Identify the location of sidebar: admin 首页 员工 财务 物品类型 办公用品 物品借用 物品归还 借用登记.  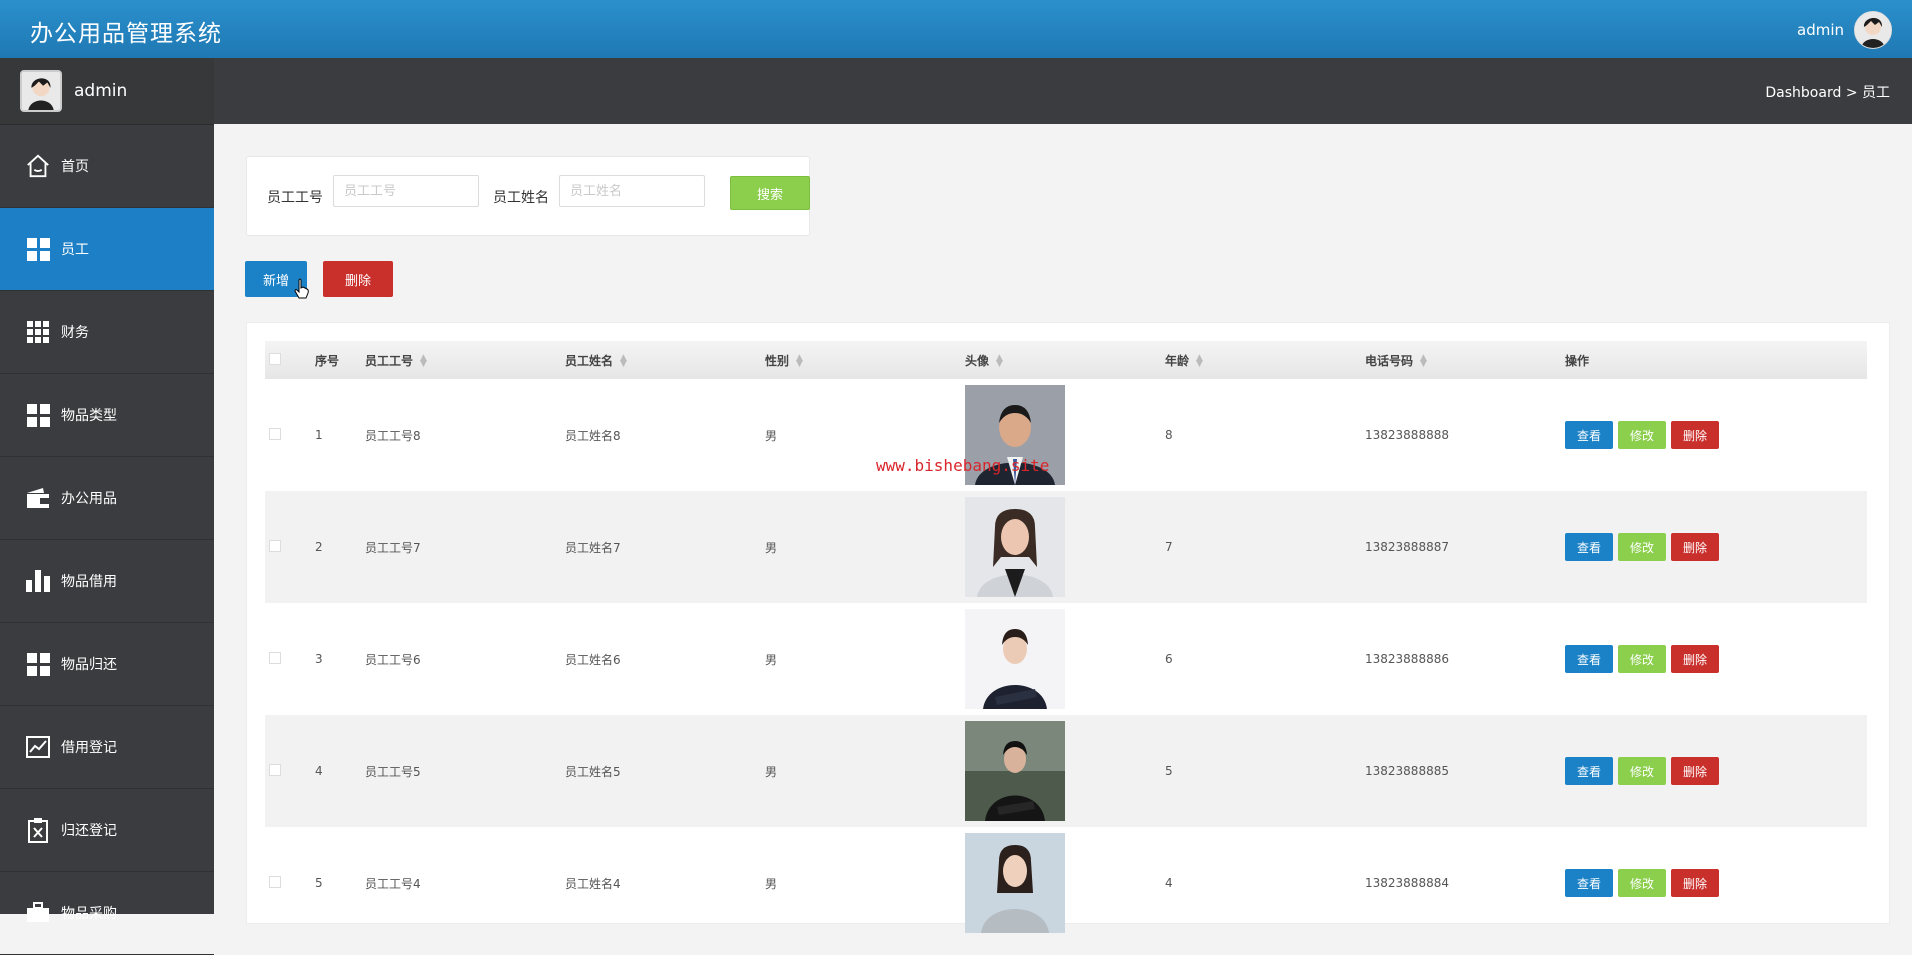
(107, 506).